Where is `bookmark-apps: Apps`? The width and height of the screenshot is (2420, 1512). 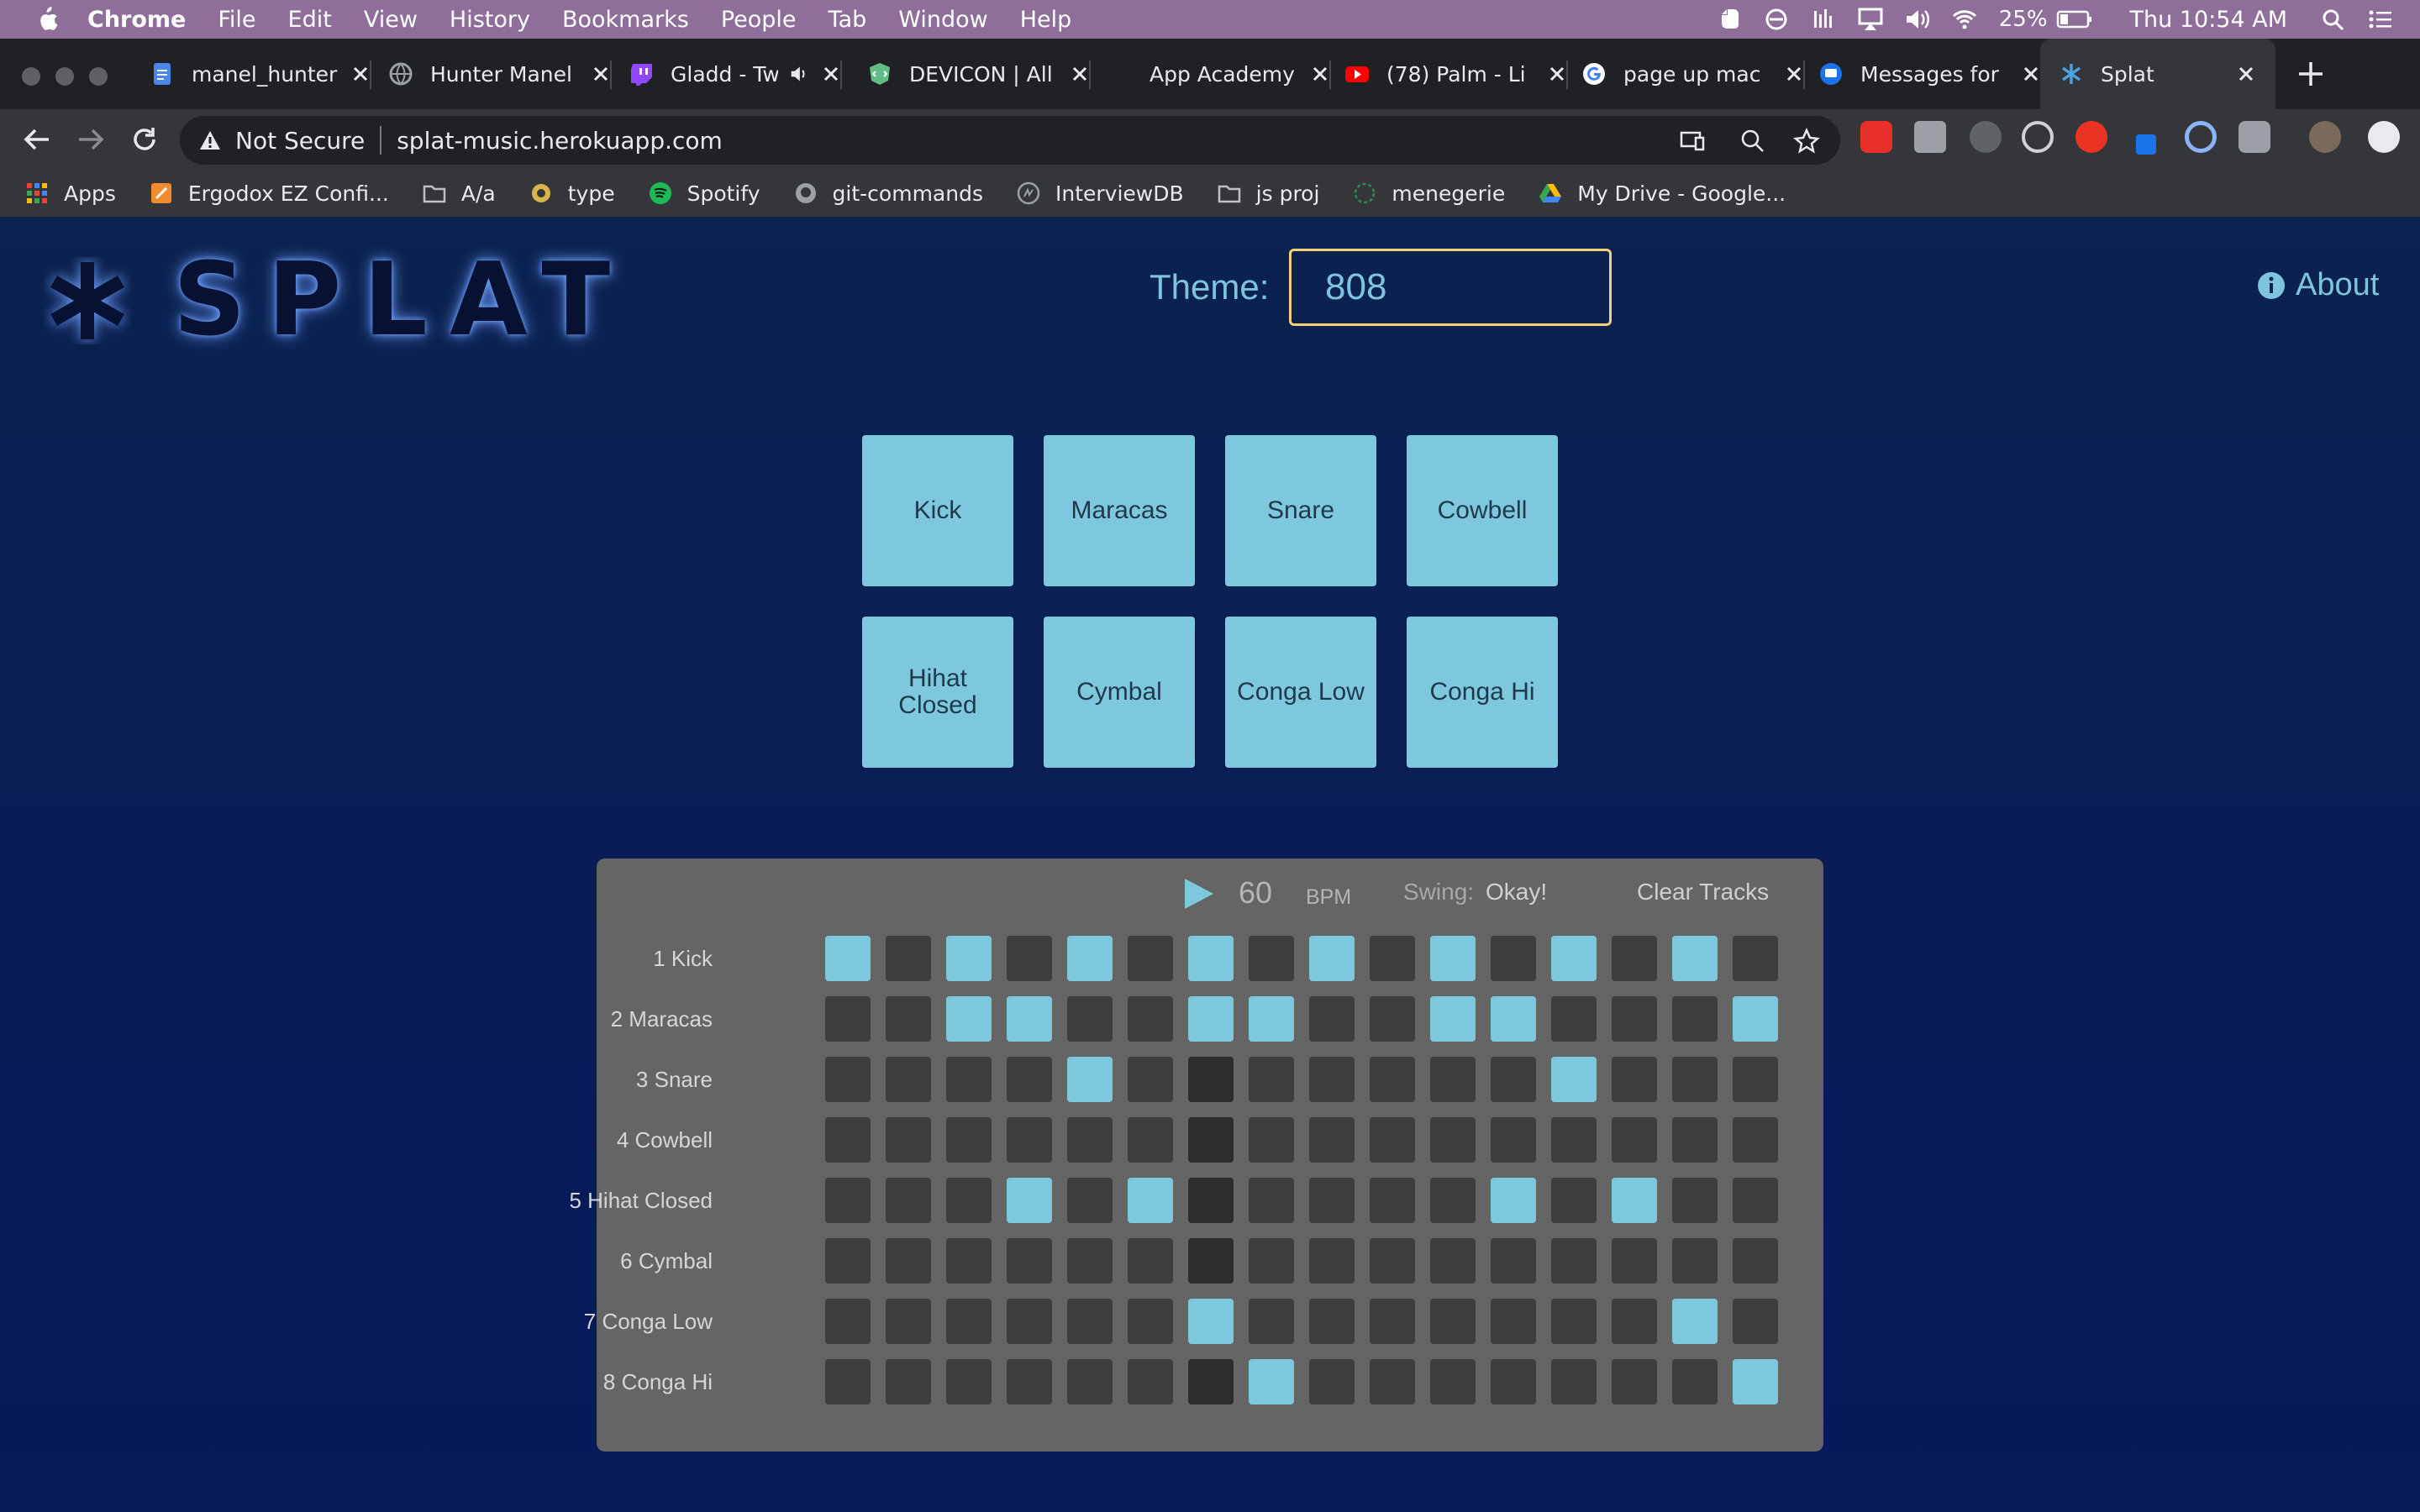
bookmark-apps: Apps is located at coordinates (70, 193).